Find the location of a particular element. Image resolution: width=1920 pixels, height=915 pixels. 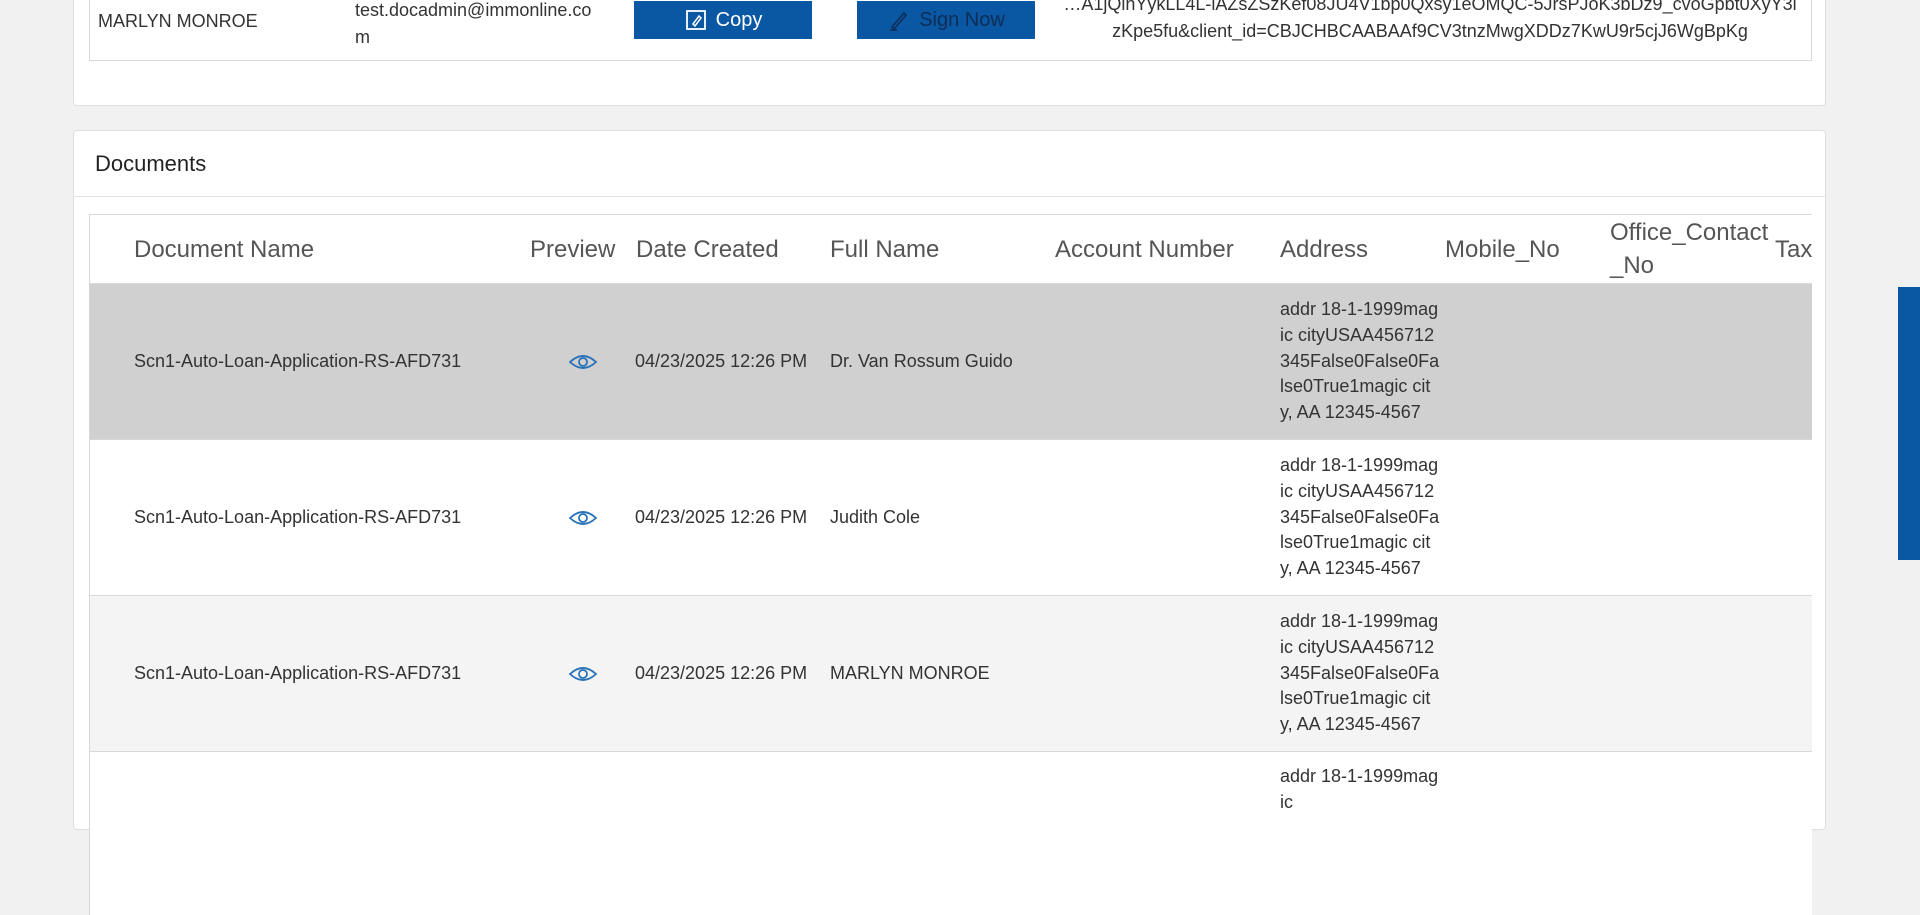

header-mobile-no: Mobile_No is located at coordinates (1527, 249).